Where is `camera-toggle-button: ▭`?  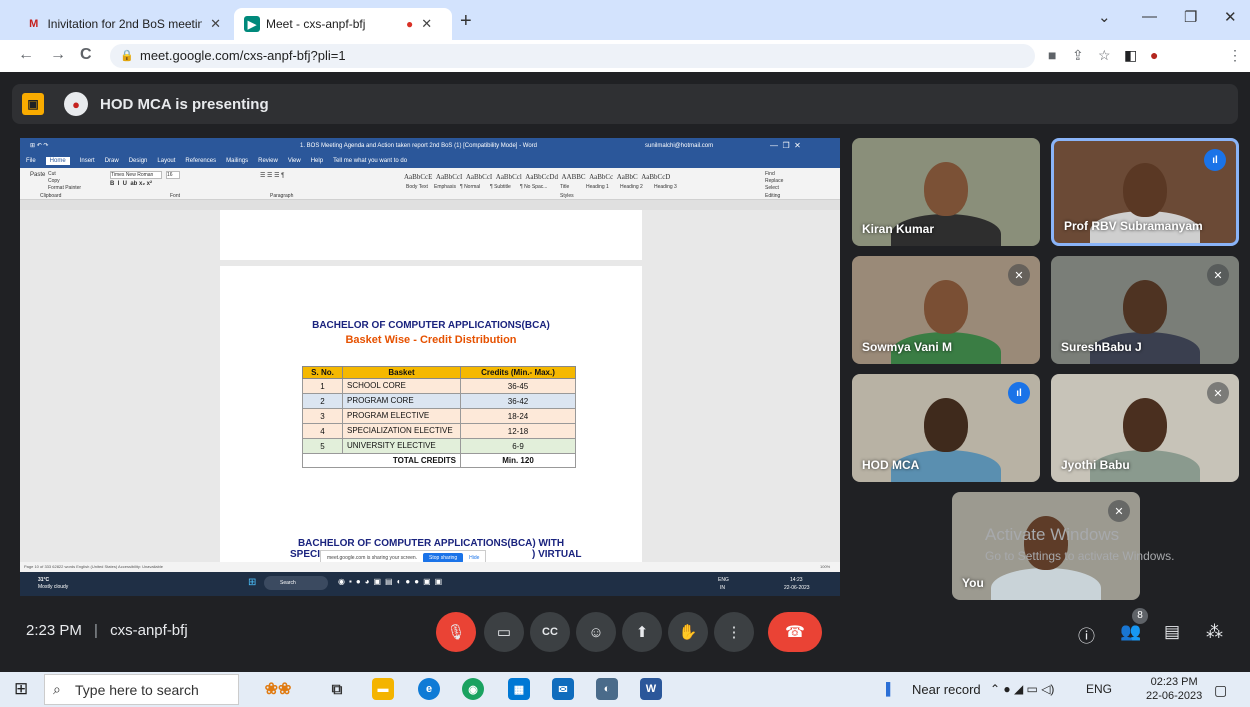
camera-toggle-button: ▭ is located at coordinates (504, 632).